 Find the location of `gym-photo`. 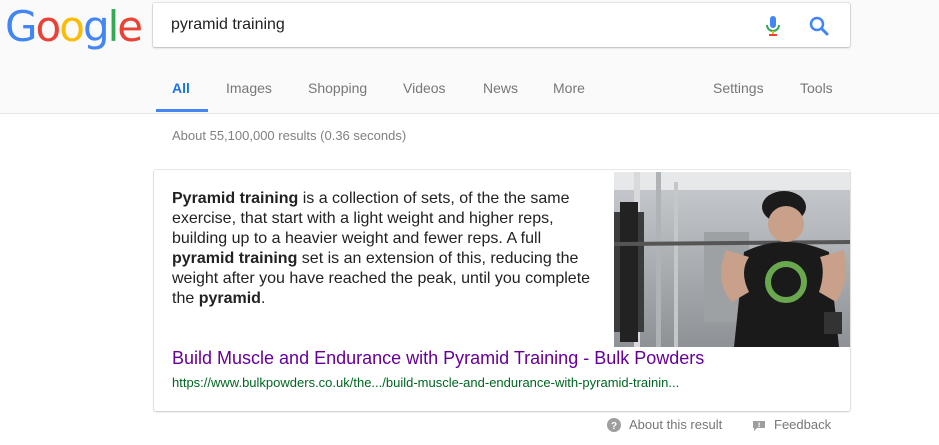

gym-photo is located at coordinates (732, 259).